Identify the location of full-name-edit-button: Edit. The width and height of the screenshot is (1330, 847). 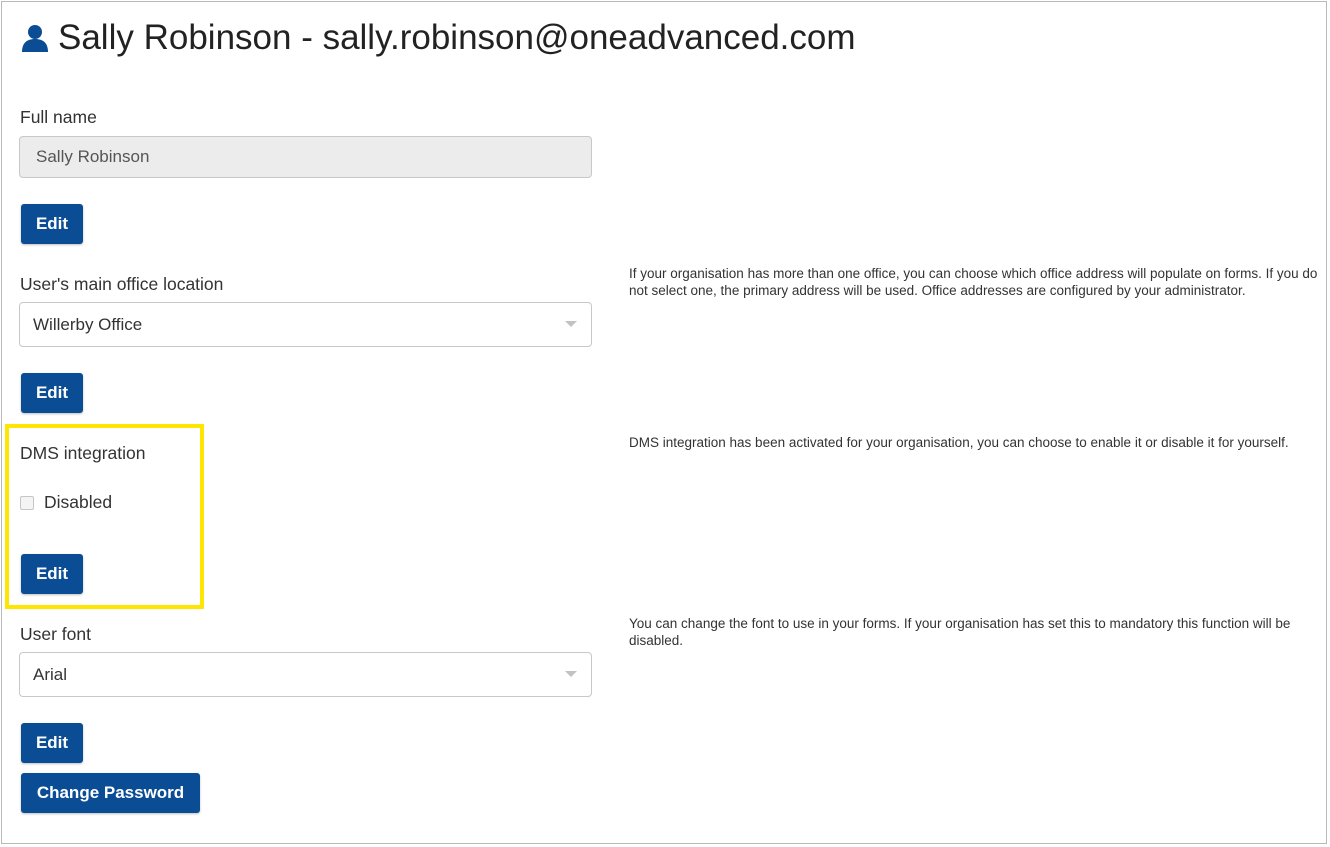
(52, 224).